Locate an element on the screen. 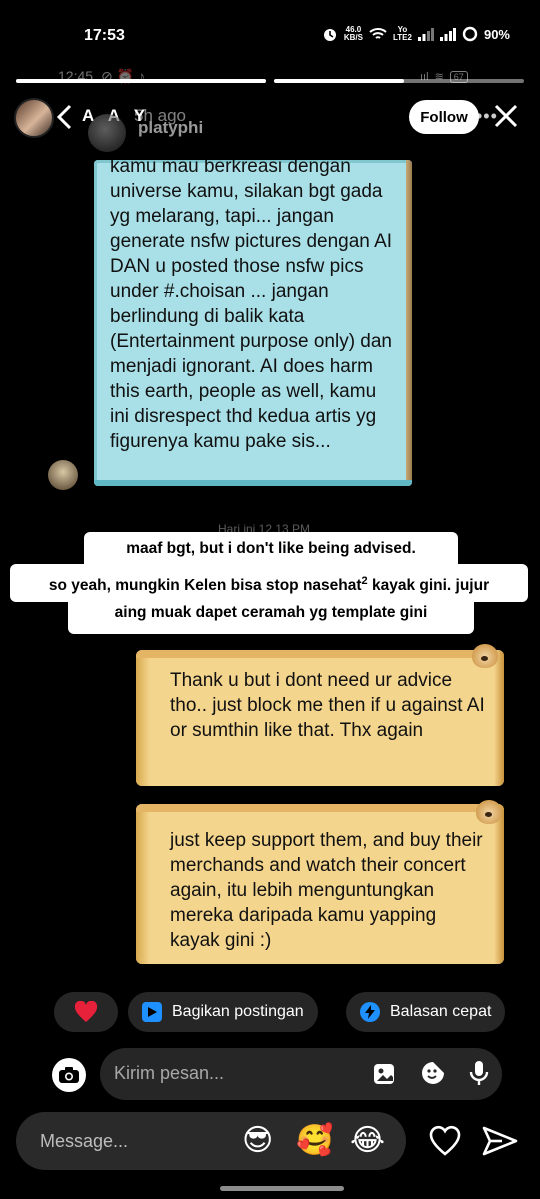 The width and height of the screenshot is (540, 1199). chevron-left-icon is located at coordinates (65, 117).